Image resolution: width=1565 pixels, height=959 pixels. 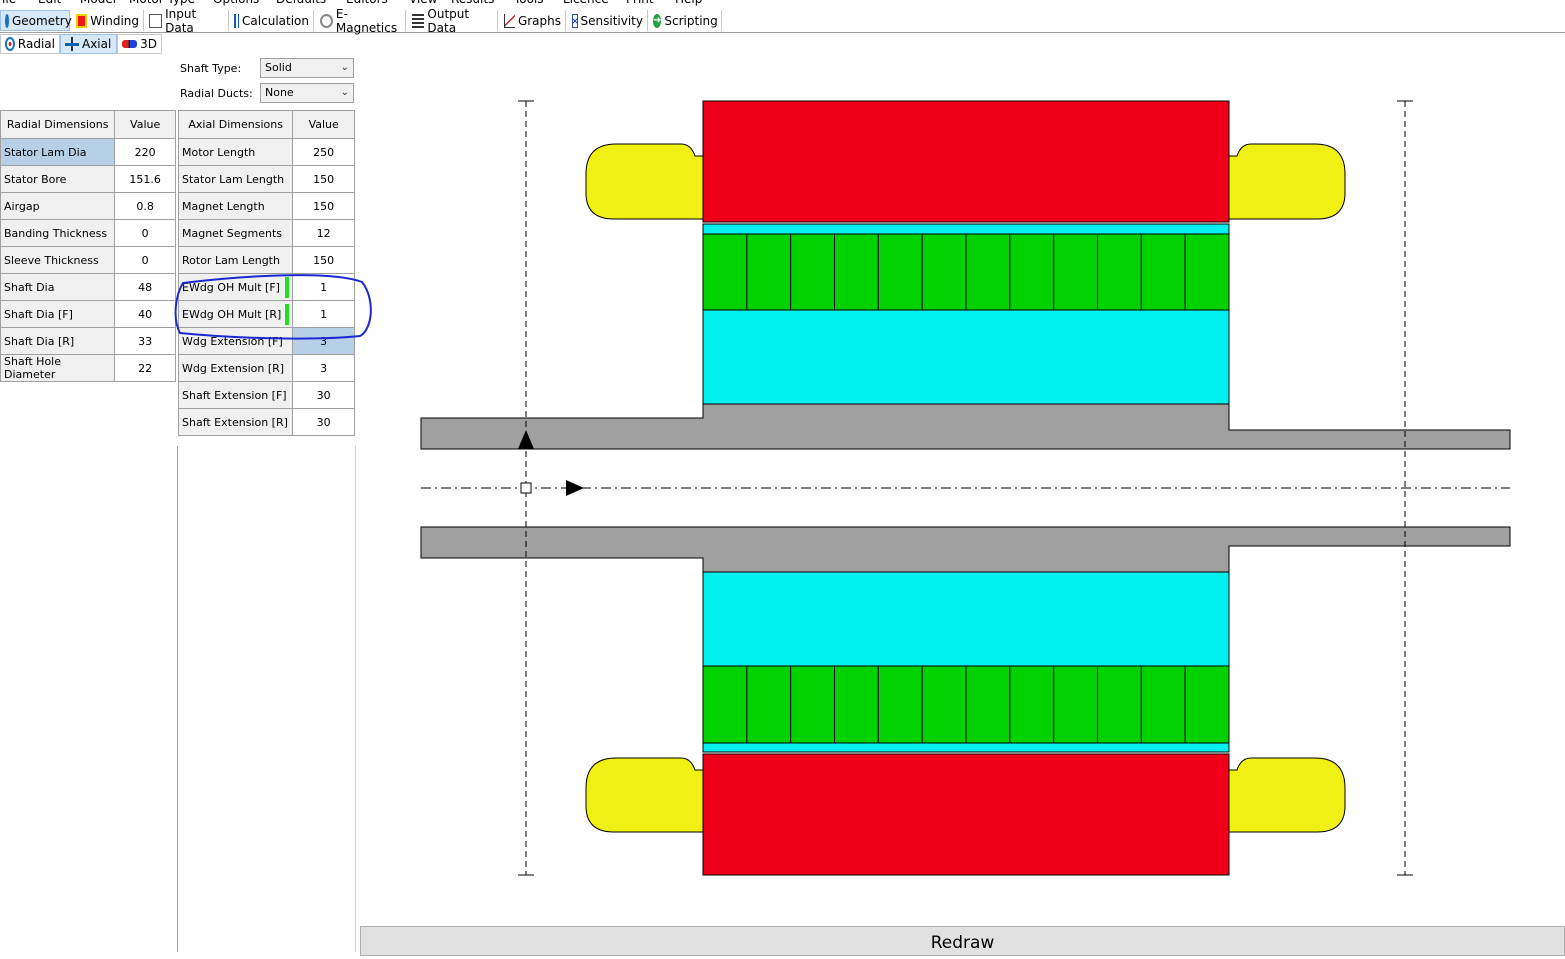 I want to click on annotation-highlight, so click(x=273, y=307).